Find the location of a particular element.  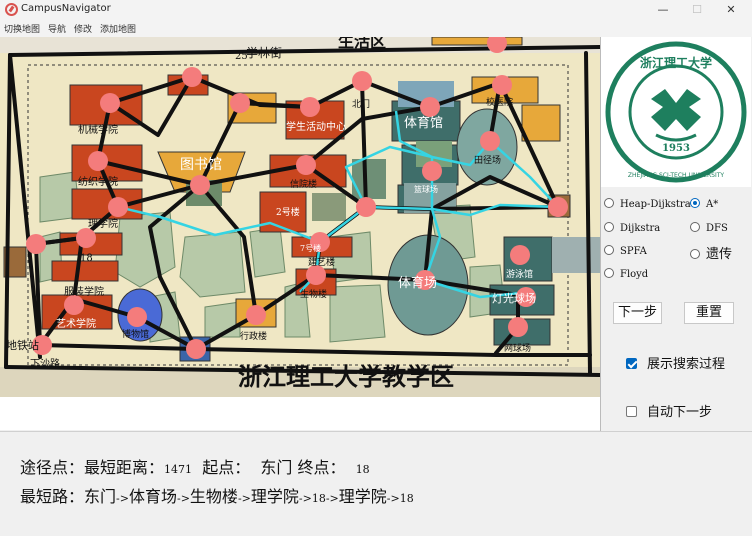

radio-heap-dijkstra: Heap-Dijkstra is located at coordinates (647, 204).